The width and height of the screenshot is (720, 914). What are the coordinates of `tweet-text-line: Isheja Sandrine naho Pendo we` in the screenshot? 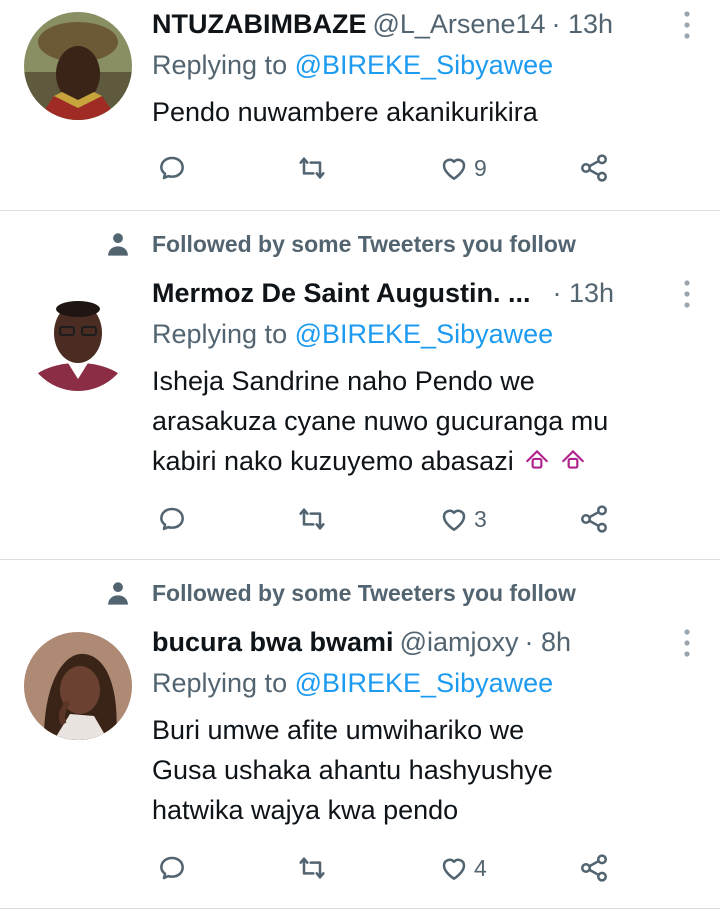 It's located at (343, 381).